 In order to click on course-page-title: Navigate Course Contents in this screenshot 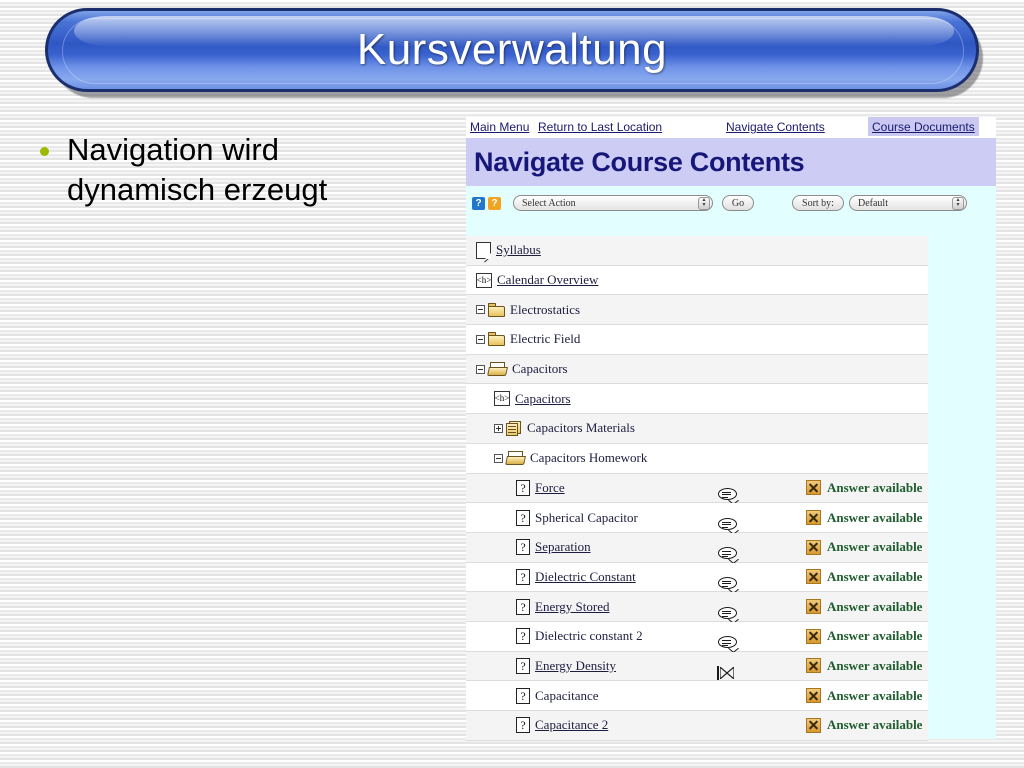, I will do `click(639, 161)`.